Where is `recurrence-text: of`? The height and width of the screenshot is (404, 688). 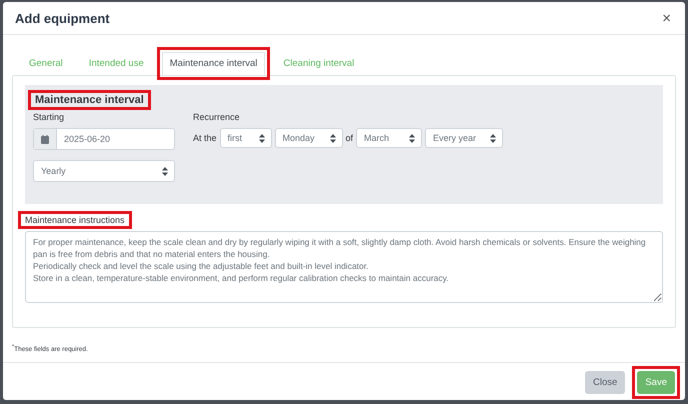 recurrence-text: of is located at coordinates (350, 138).